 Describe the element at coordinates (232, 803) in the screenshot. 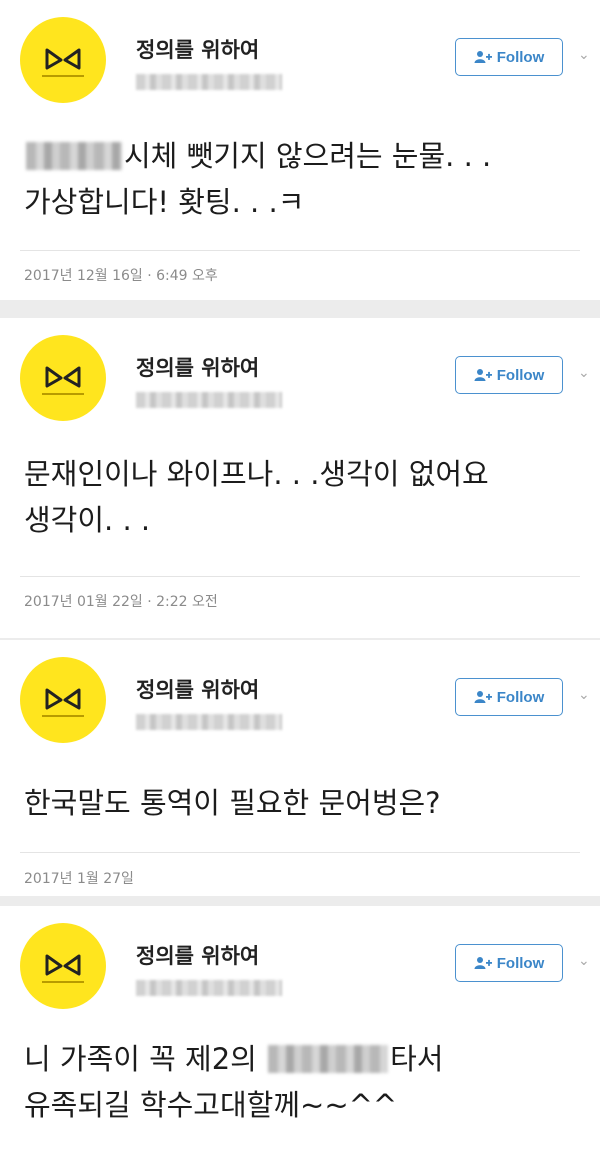

I see `tweet-text: 한국말도 통역이 필요한 문어벙은?` at that location.